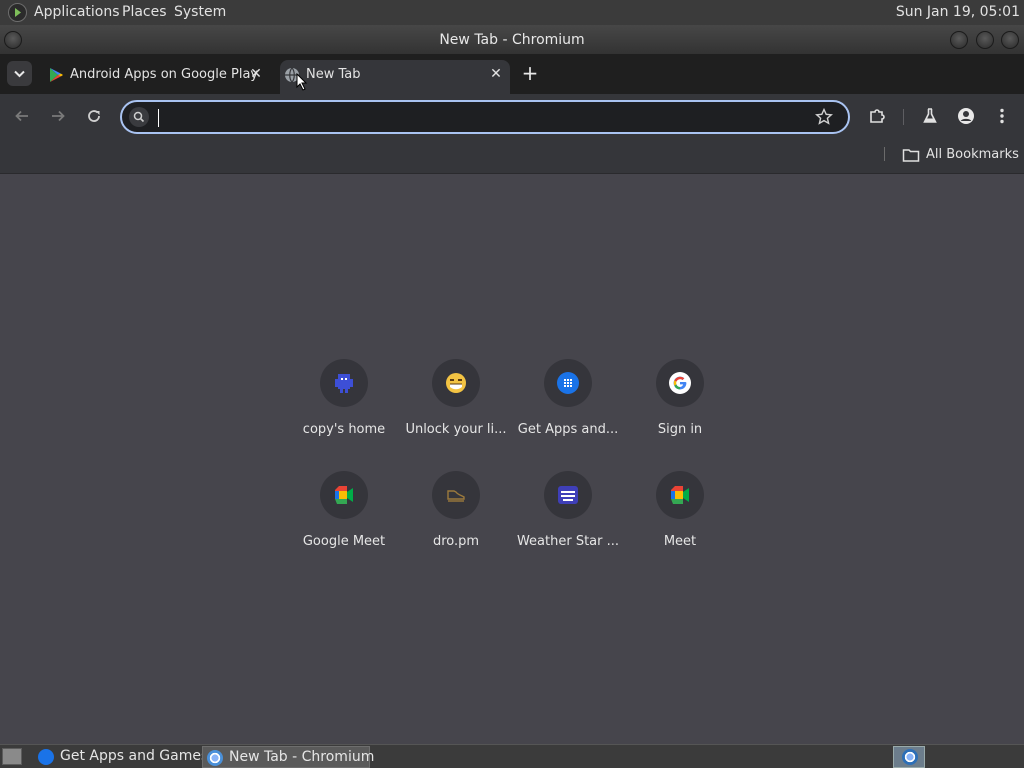 Image resolution: width=1024 pixels, height=768 pixels. What do you see at coordinates (512, 756) in the screenshot?
I see `taskbar: Get Apps and Games New Tab - Chromium` at bounding box center [512, 756].